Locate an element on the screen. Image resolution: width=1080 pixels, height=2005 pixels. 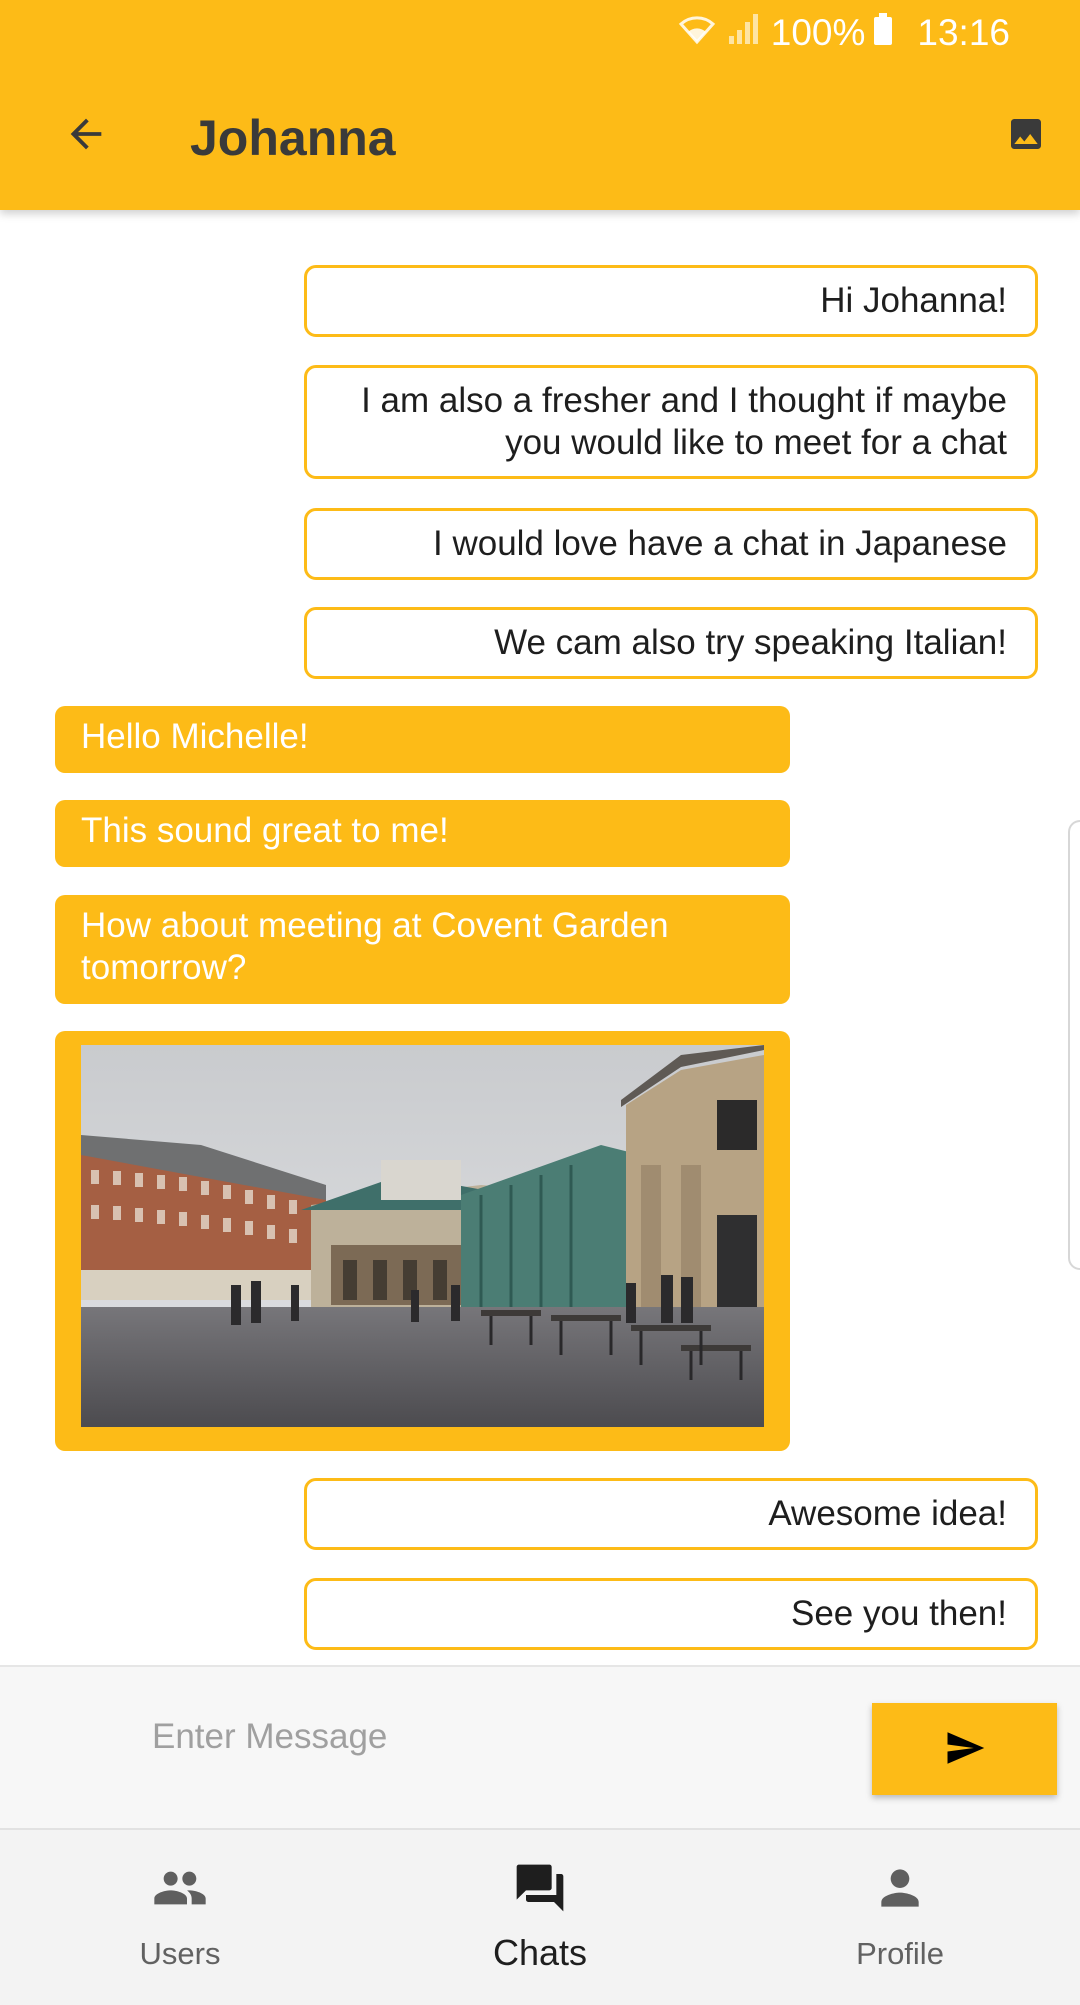
nav-item-chats: Chats is located at coordinates (540, 1917).